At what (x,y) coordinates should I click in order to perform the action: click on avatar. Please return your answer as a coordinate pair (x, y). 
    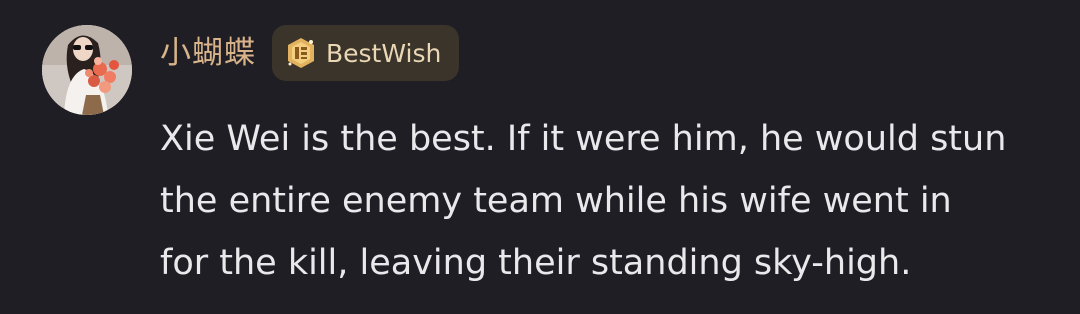
    Looking at the image, I should click on (87, 70).